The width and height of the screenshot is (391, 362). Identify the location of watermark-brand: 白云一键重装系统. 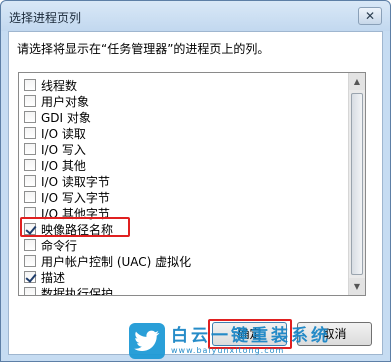
(251, 336).